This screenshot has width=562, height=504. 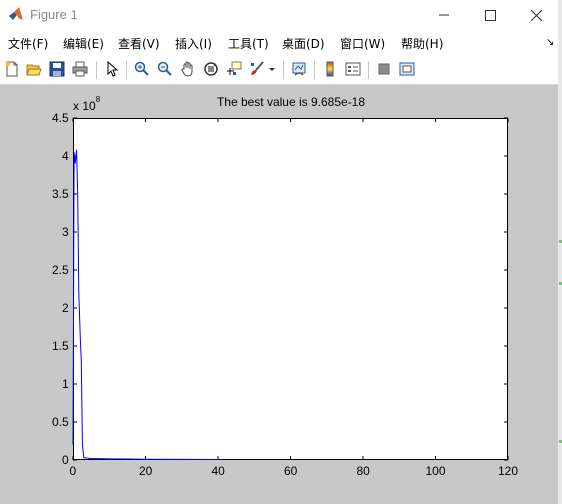 What do you see at coordinates (362, 43) in the screenshot?
I see `menu-window: 窗口(W)` at bounding box center [362, 43].